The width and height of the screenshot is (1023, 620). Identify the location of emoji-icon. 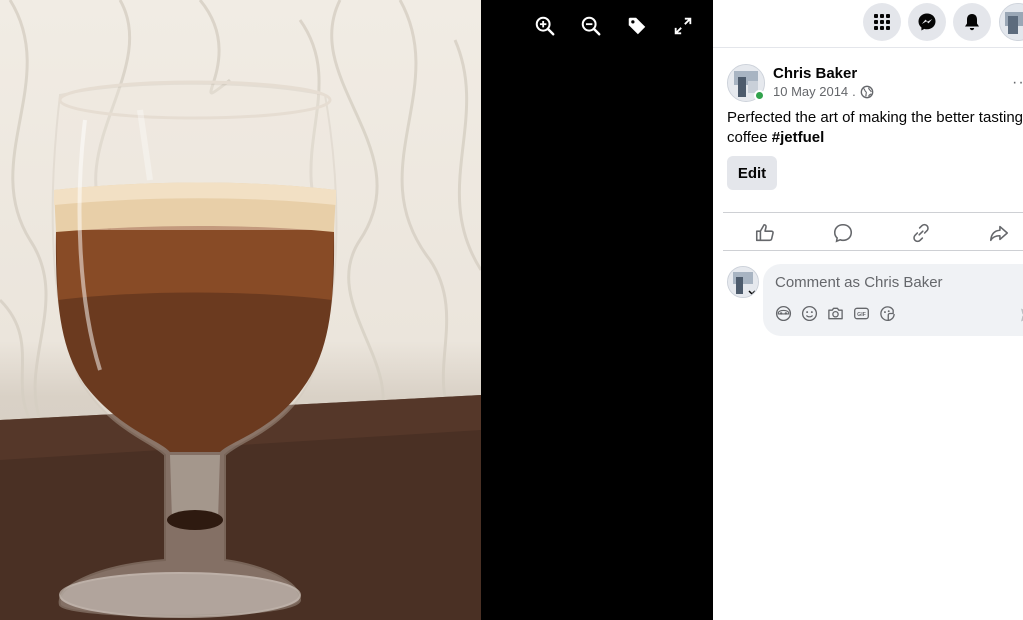
(809, 313).